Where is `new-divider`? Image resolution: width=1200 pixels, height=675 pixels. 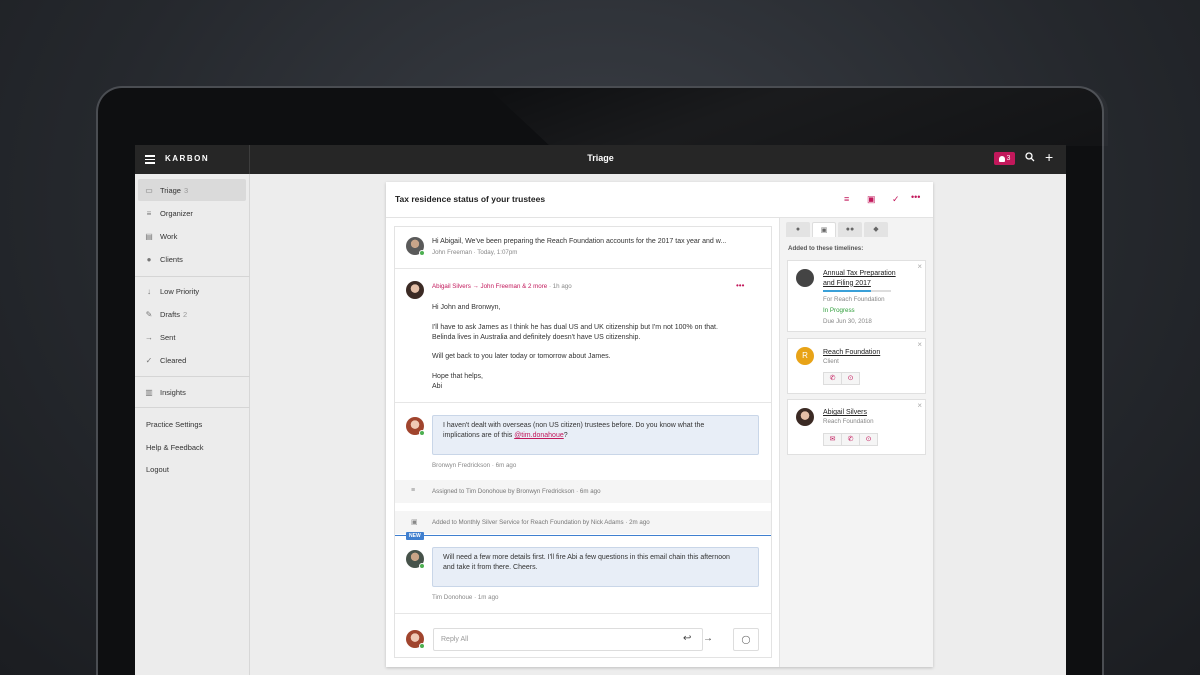 new-divider is located at coordinates (583, 535).